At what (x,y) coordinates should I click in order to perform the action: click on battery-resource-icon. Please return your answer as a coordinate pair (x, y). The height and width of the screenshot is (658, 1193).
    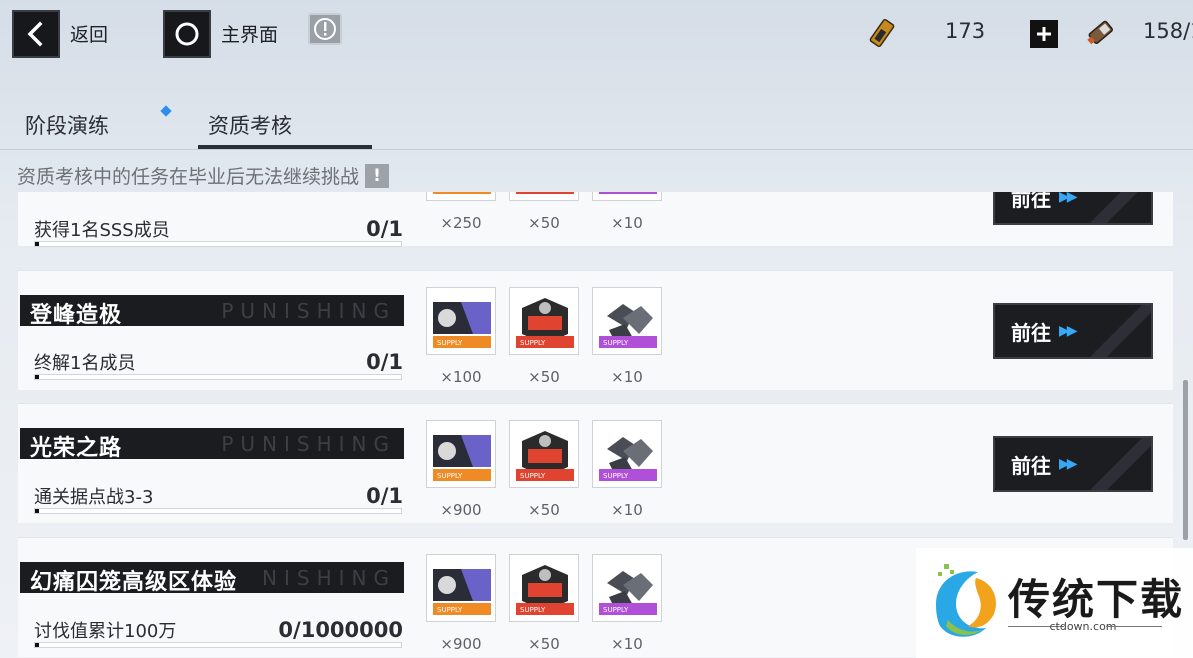
    Looking at the image, I should click on (1100, 35).